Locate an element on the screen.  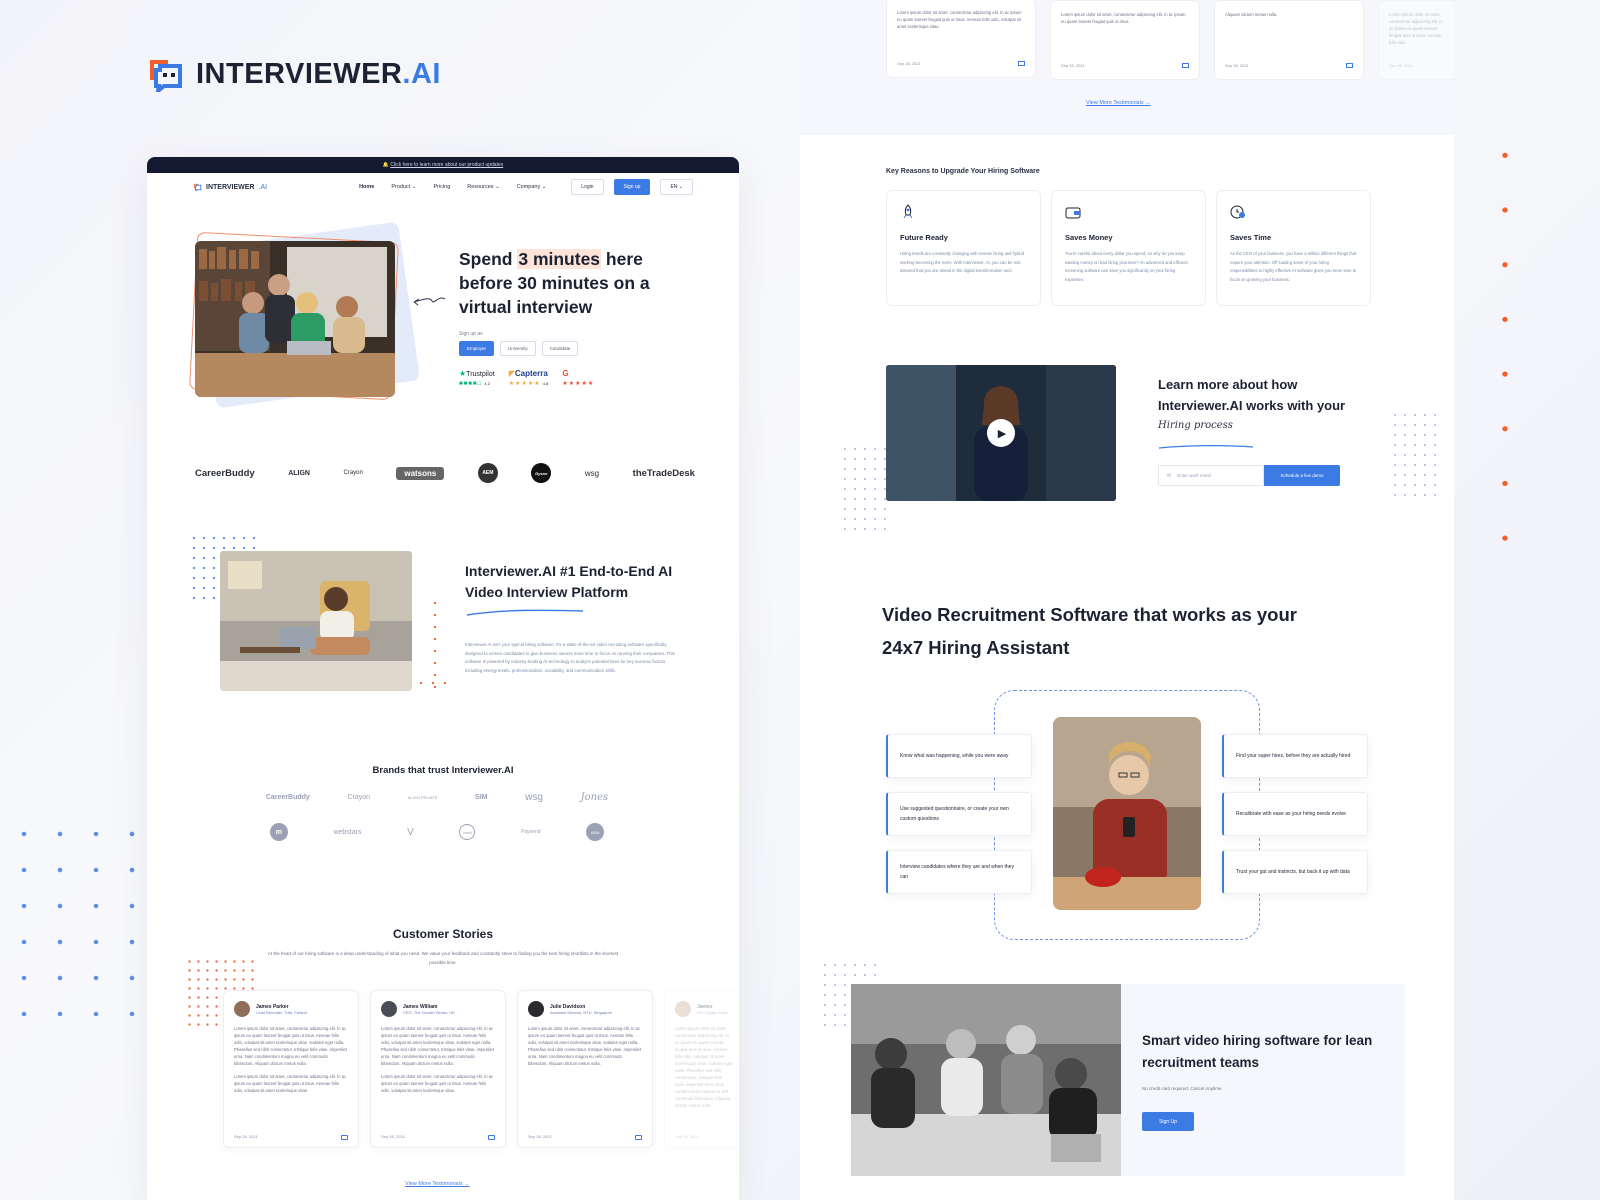
intro-video-player: ▶ is located at coordinates (1001, 433).